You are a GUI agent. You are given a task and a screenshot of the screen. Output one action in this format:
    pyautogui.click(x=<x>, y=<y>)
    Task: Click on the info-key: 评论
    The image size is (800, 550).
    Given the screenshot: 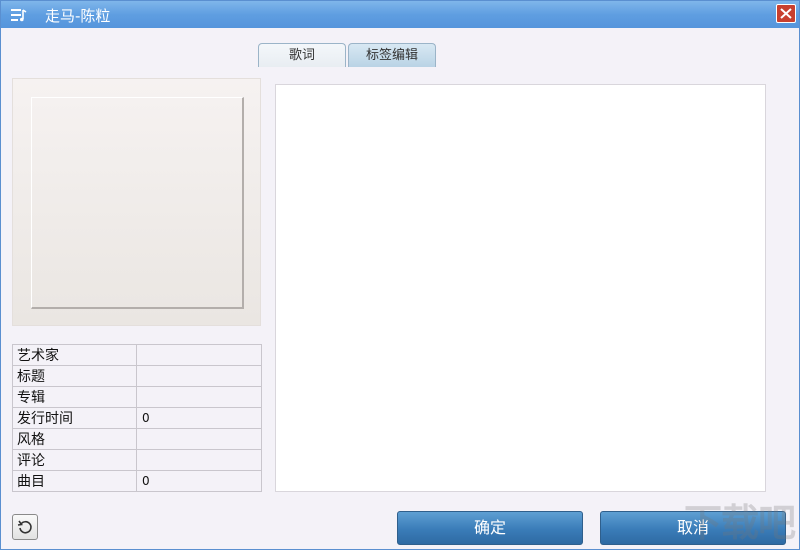 What is the action you would take?
    pyautogui.click(x=74, y=460)
    